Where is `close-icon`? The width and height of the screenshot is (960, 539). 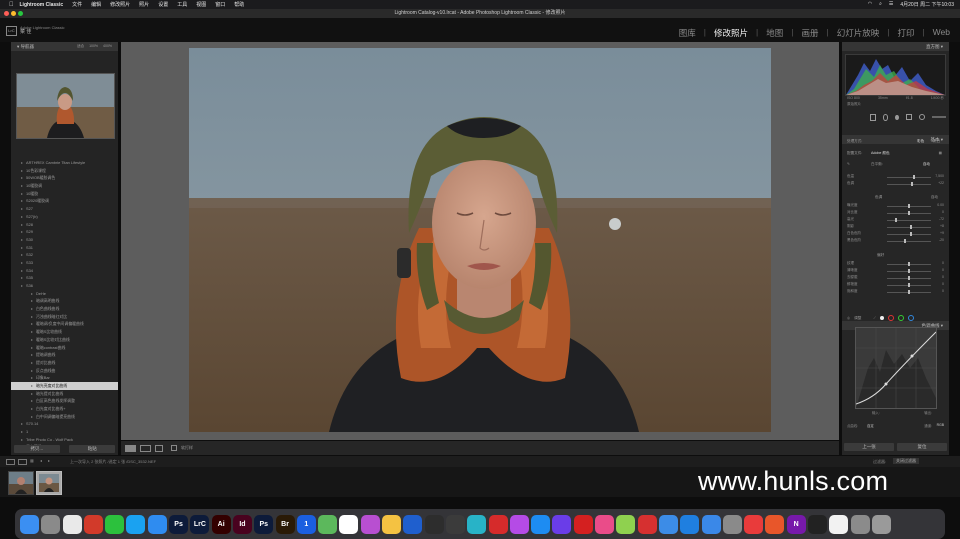
close-icon is located at coordinates (6, 13).